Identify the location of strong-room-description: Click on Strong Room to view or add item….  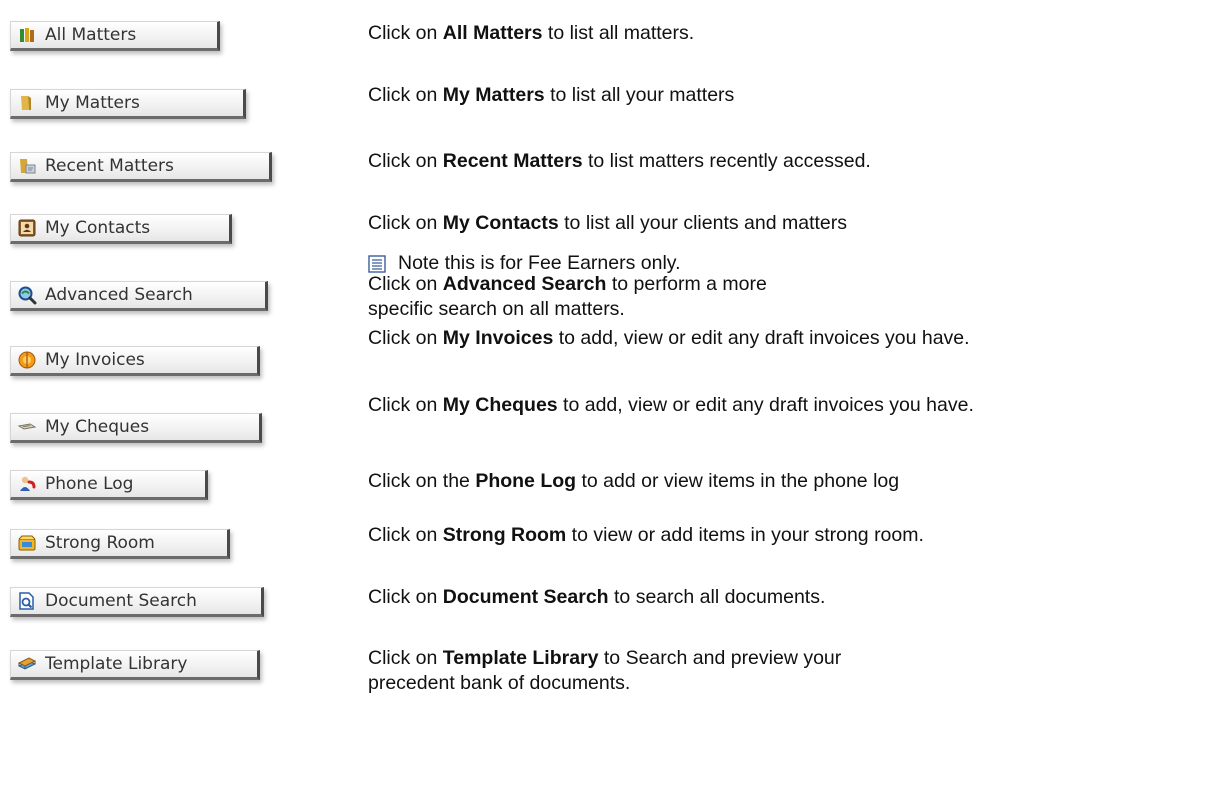
(646, 535).